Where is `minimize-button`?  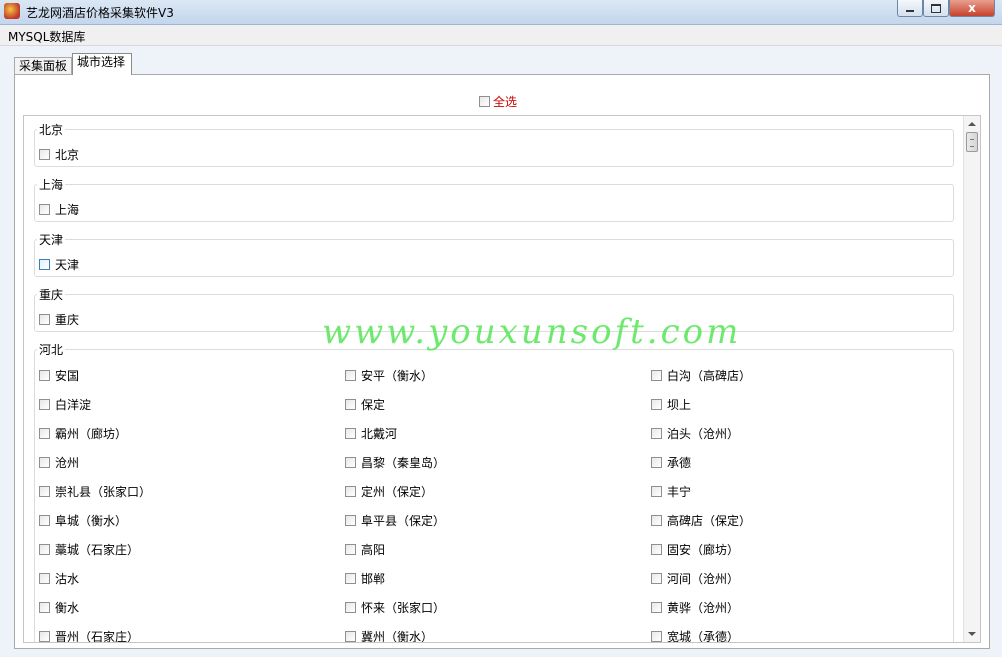
minimize-button is located at coordinates (910, 8).